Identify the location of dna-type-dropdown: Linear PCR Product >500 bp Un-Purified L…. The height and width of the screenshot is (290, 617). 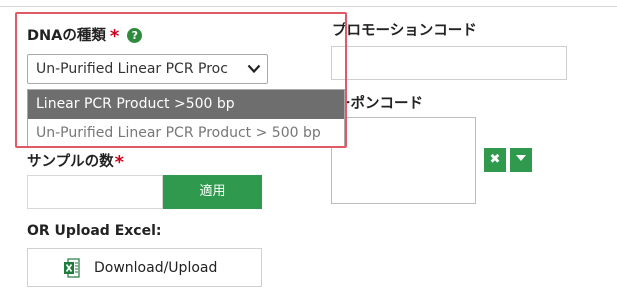
(186, 118).